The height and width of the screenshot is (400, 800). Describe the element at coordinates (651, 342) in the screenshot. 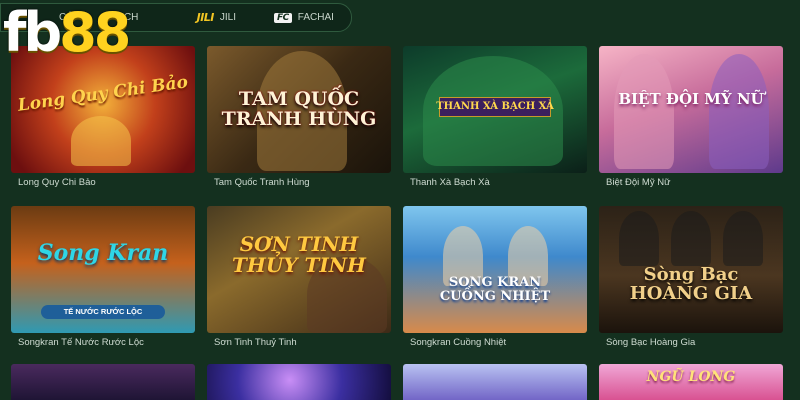

I see `game-caption: Sòng Bạc Hoàng Gia` at that location.